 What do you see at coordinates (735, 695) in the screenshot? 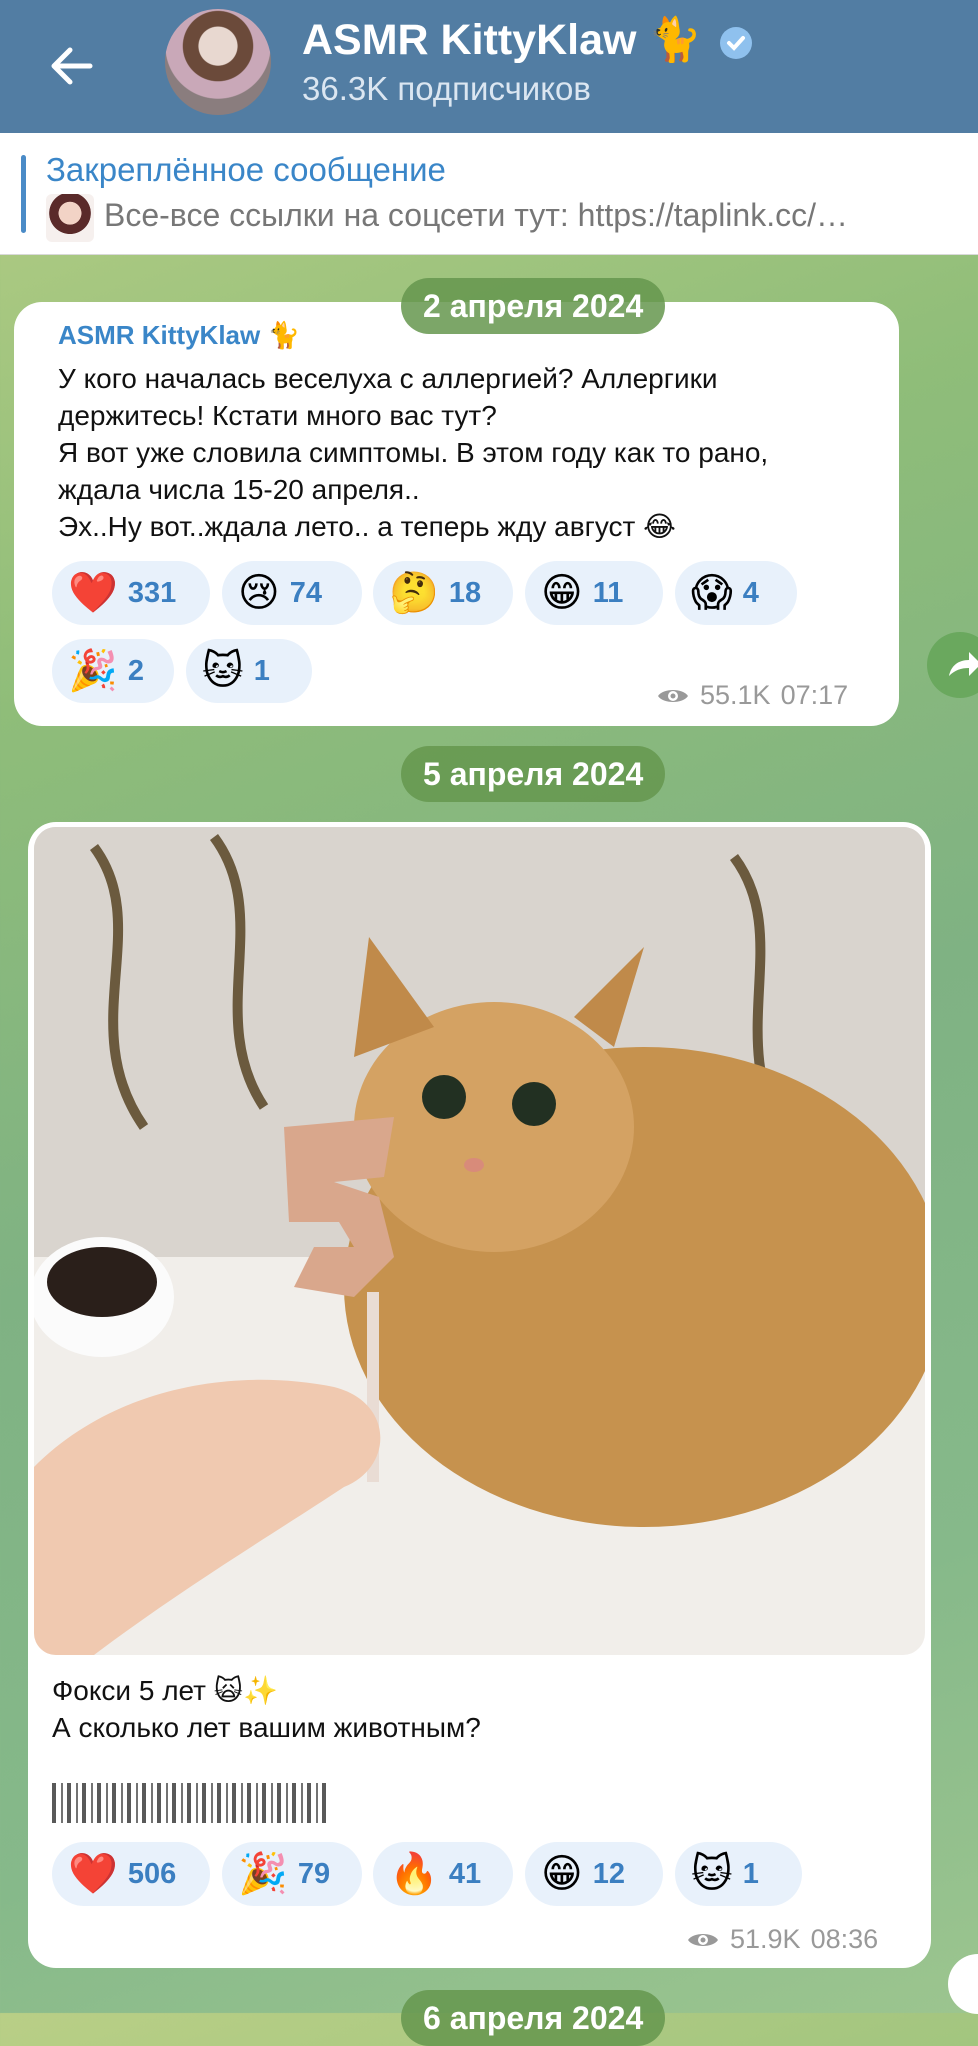
I see `view-count: 55.1K` at bounding box center [735, 695].